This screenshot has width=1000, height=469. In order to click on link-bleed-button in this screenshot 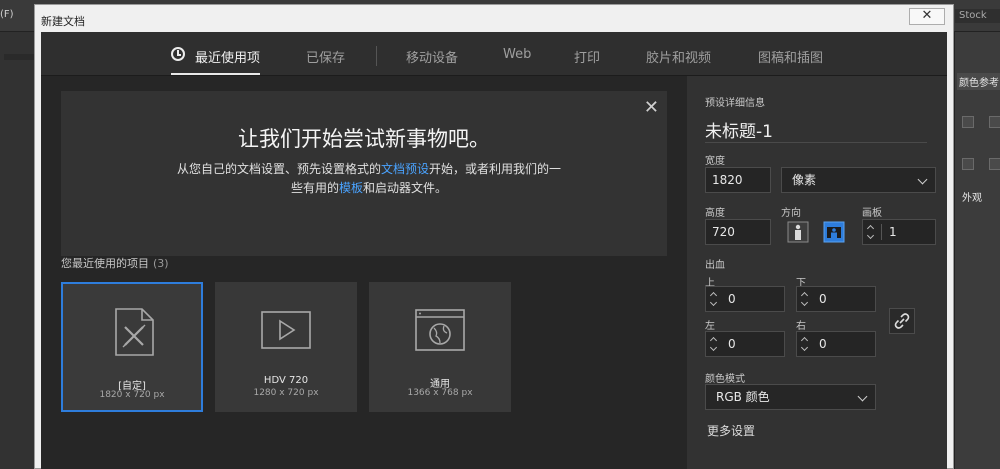, I will do `click(902, 321)`.